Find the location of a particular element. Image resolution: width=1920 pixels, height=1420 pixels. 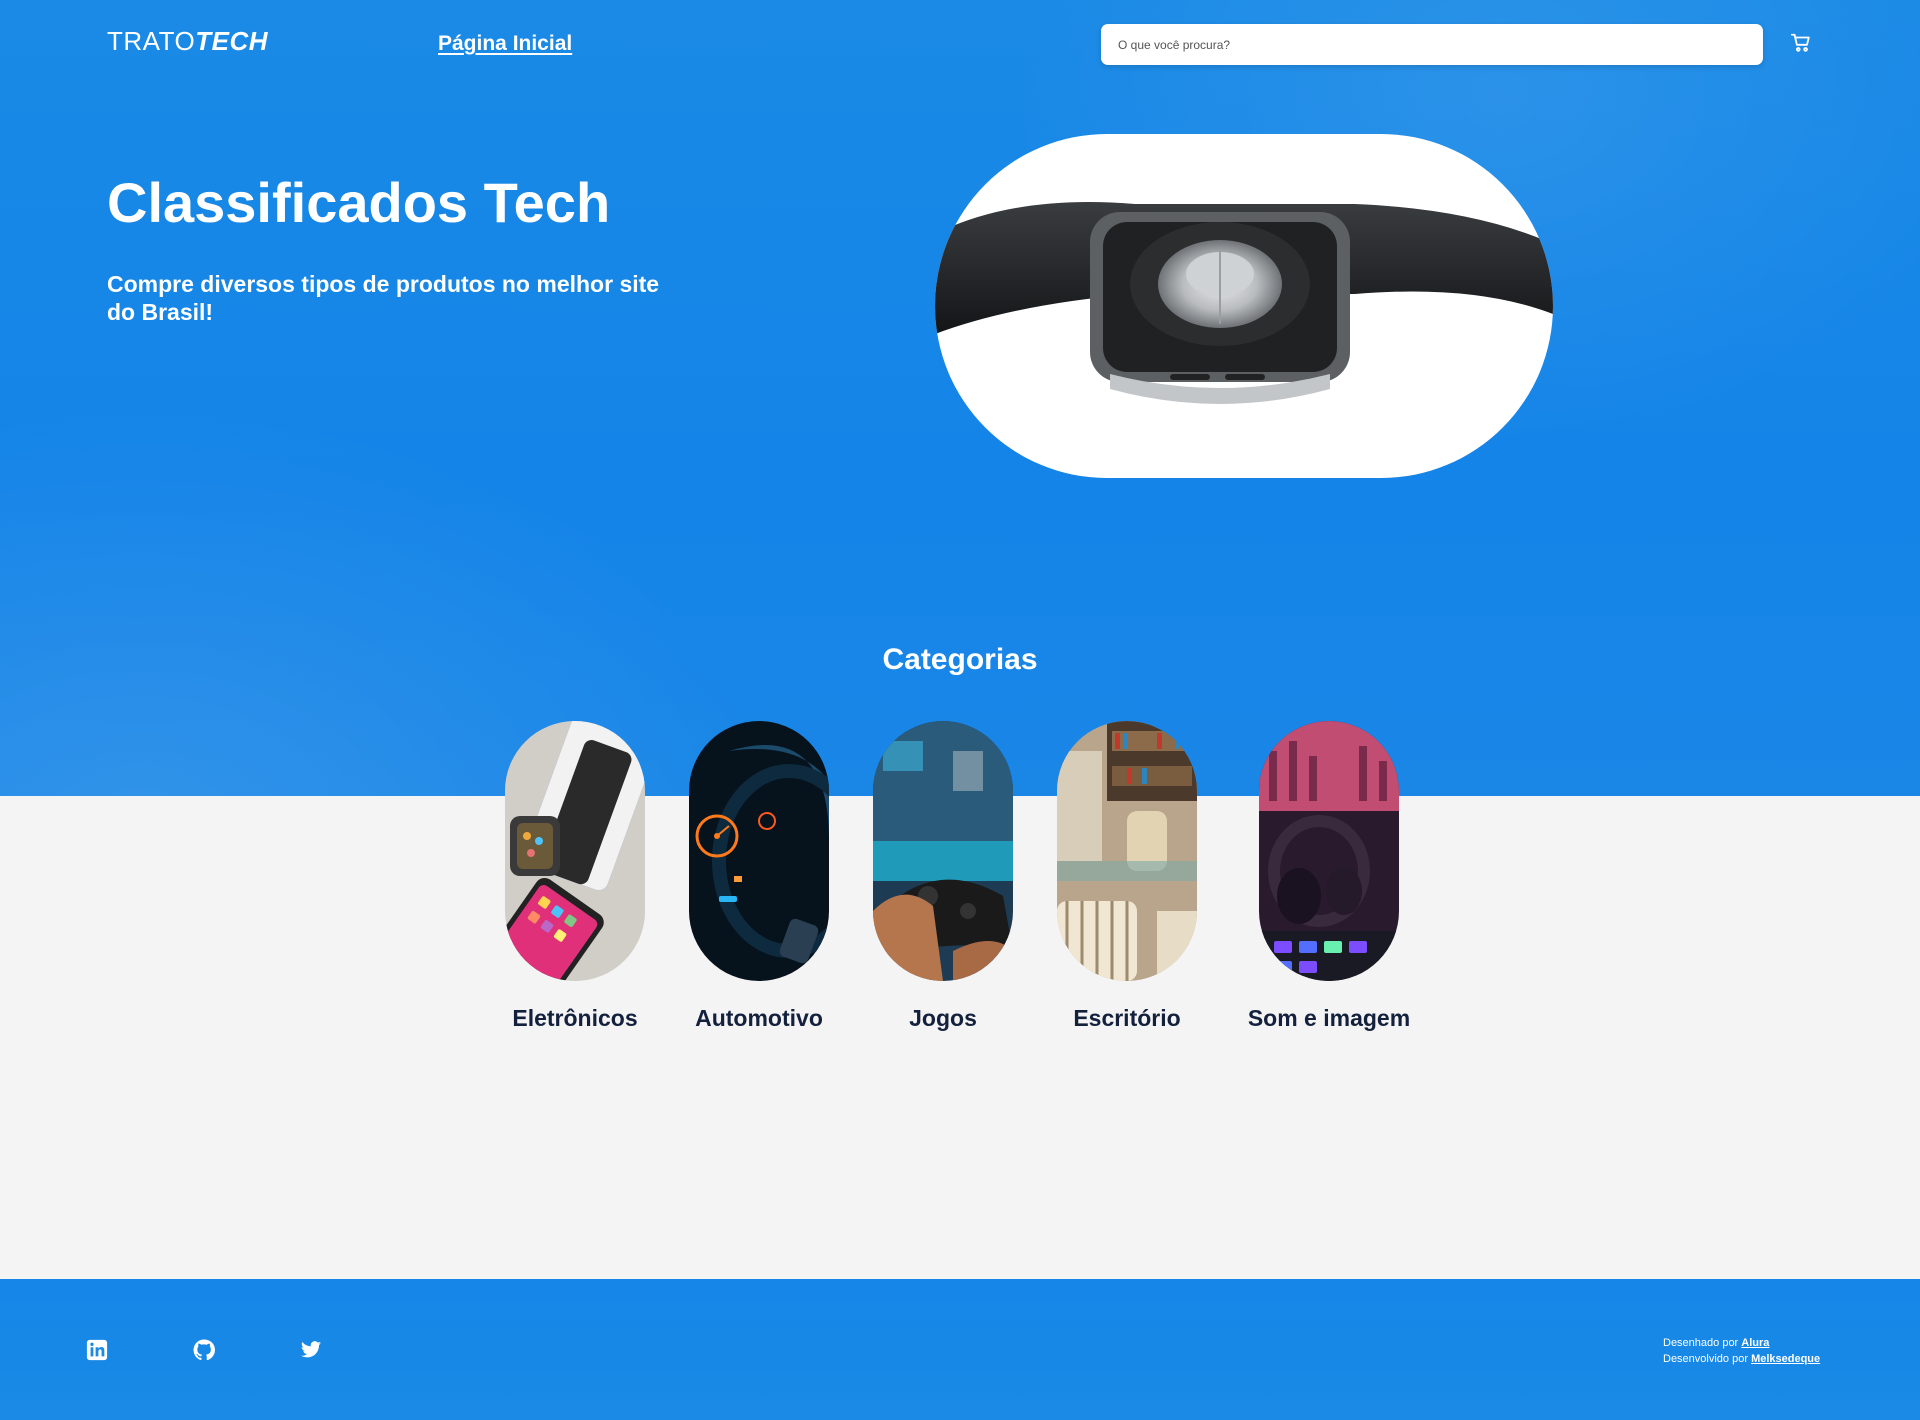

github-icon is located at coordinates (204, 1350).